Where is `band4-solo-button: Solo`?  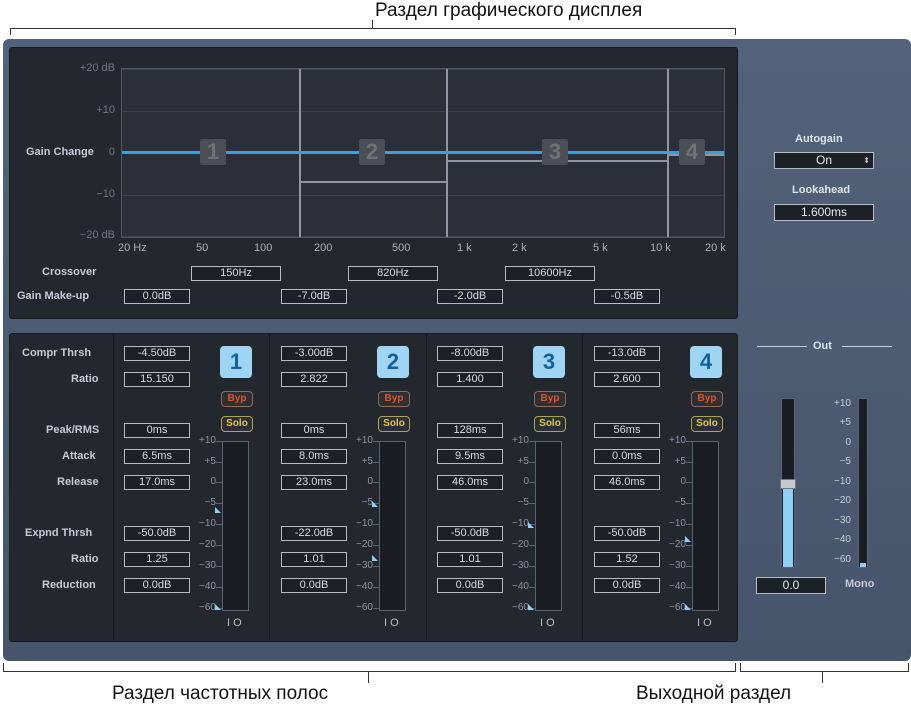
band4-solo-button: Solo is located at coordinates (707, 424).